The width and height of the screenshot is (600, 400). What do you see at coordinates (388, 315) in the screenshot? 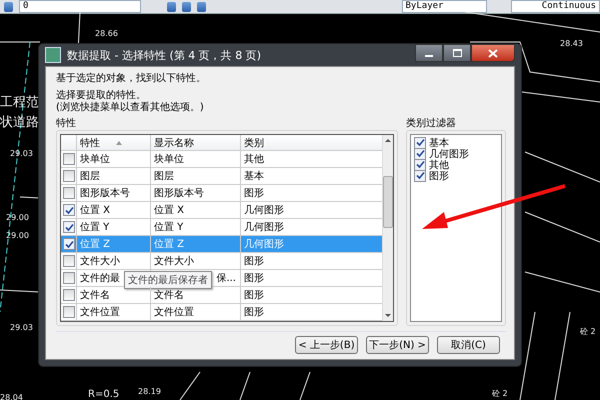
I see `scroll-down-icon` at bounding box center [388, 315].